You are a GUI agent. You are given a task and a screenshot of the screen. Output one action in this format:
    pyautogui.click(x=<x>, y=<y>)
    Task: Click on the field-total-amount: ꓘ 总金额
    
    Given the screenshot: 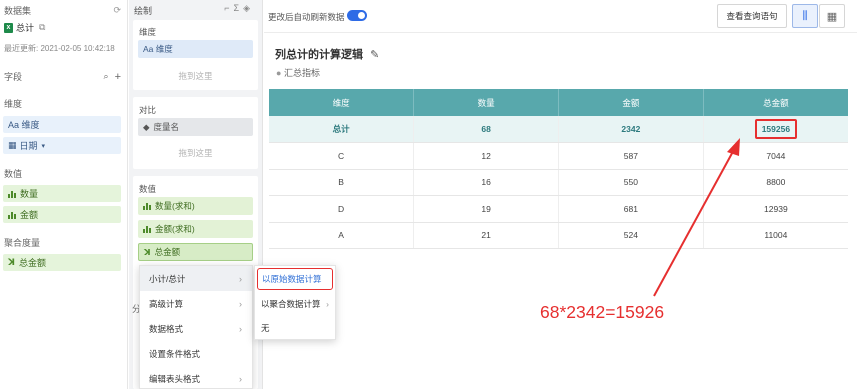 What is the action you would take?
    pyautogui.click(x=62, y=262)
    